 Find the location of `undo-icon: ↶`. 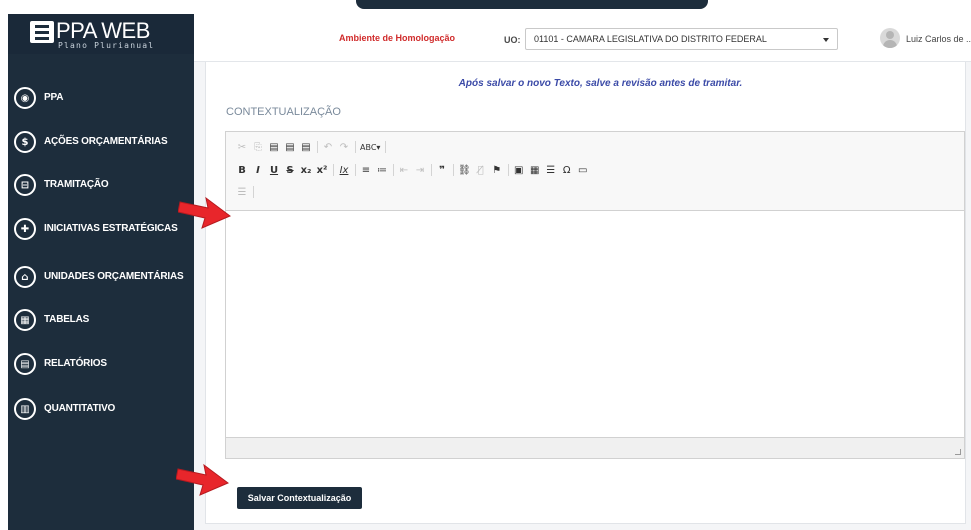

undo-icon: ↶ is located at coordinates (328, 147).